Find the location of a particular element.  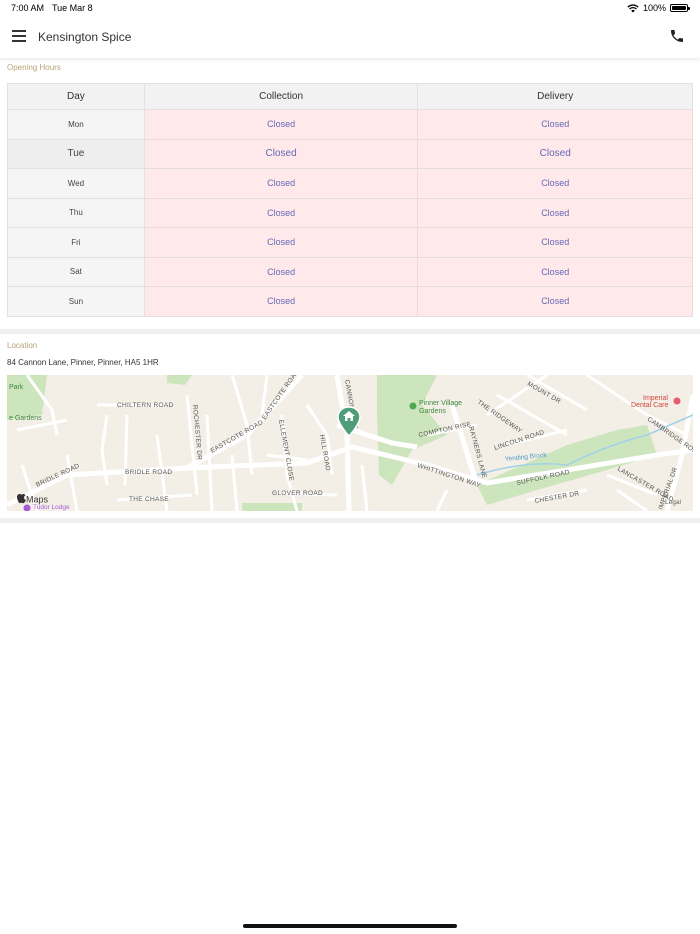

table-row: Thu Closed Closed is located at coordinates (350, 212).